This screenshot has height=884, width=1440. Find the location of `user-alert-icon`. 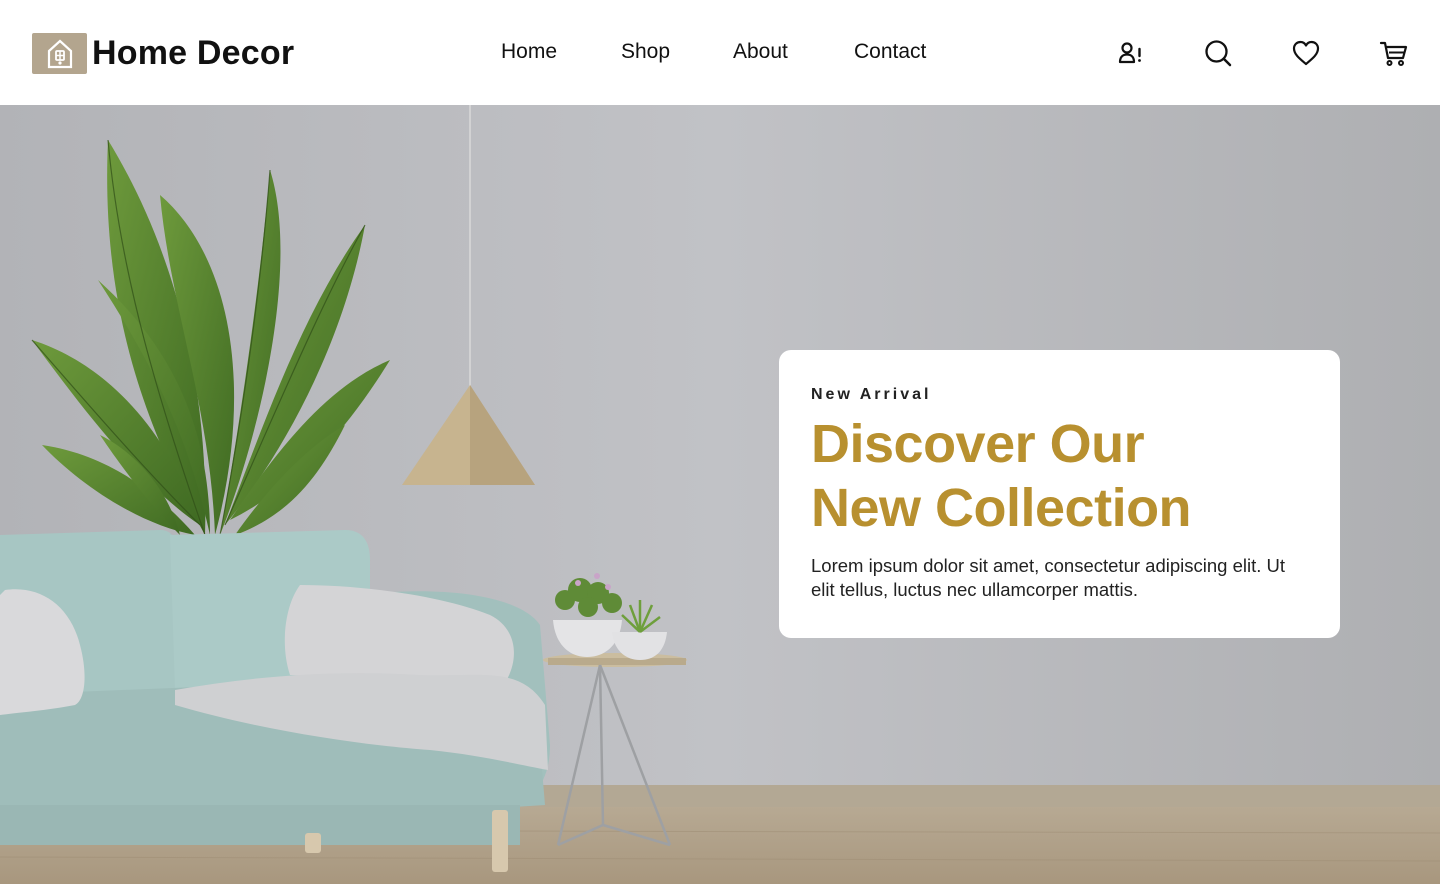

user-alert-icon is located at coordinates (1129, 53).